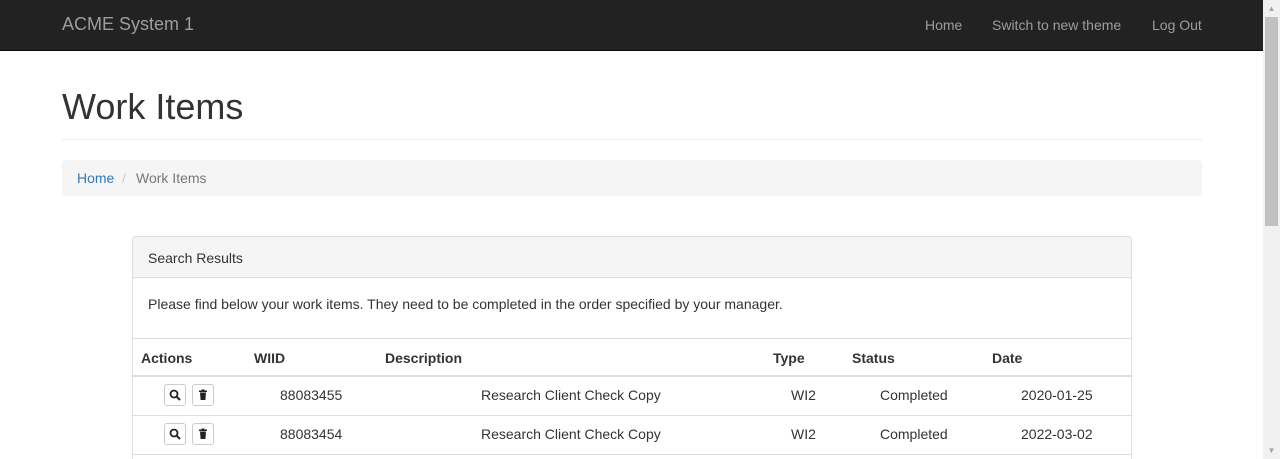 This screenshot has height=459, width=1280. What do you see at coordinates (789, 358) in the screenshot?
I see `column-header-type: Type` at bounding box center [789, 358].